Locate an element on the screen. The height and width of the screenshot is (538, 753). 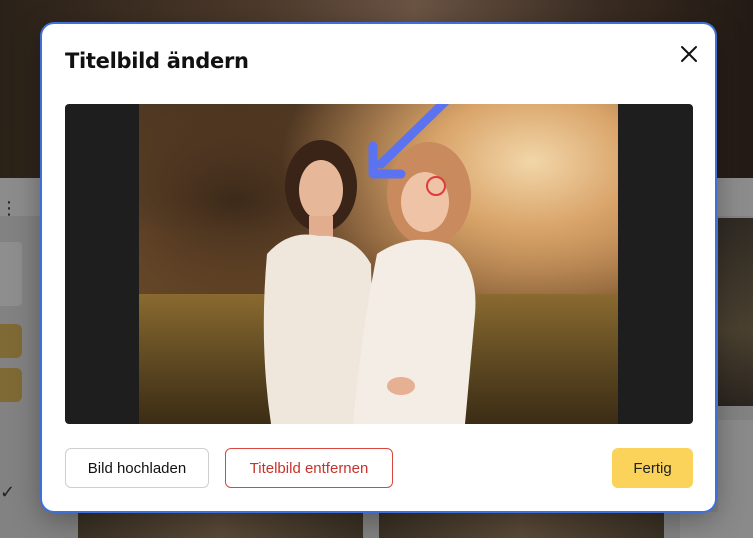
check-icon: ✓ is located at coordinates (8, 492).